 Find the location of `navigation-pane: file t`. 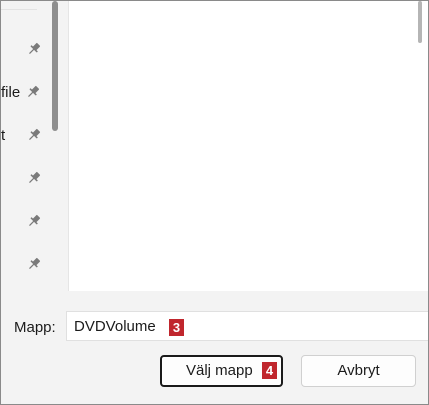

navigation-pane: file t is located at coordinates (25, 146).